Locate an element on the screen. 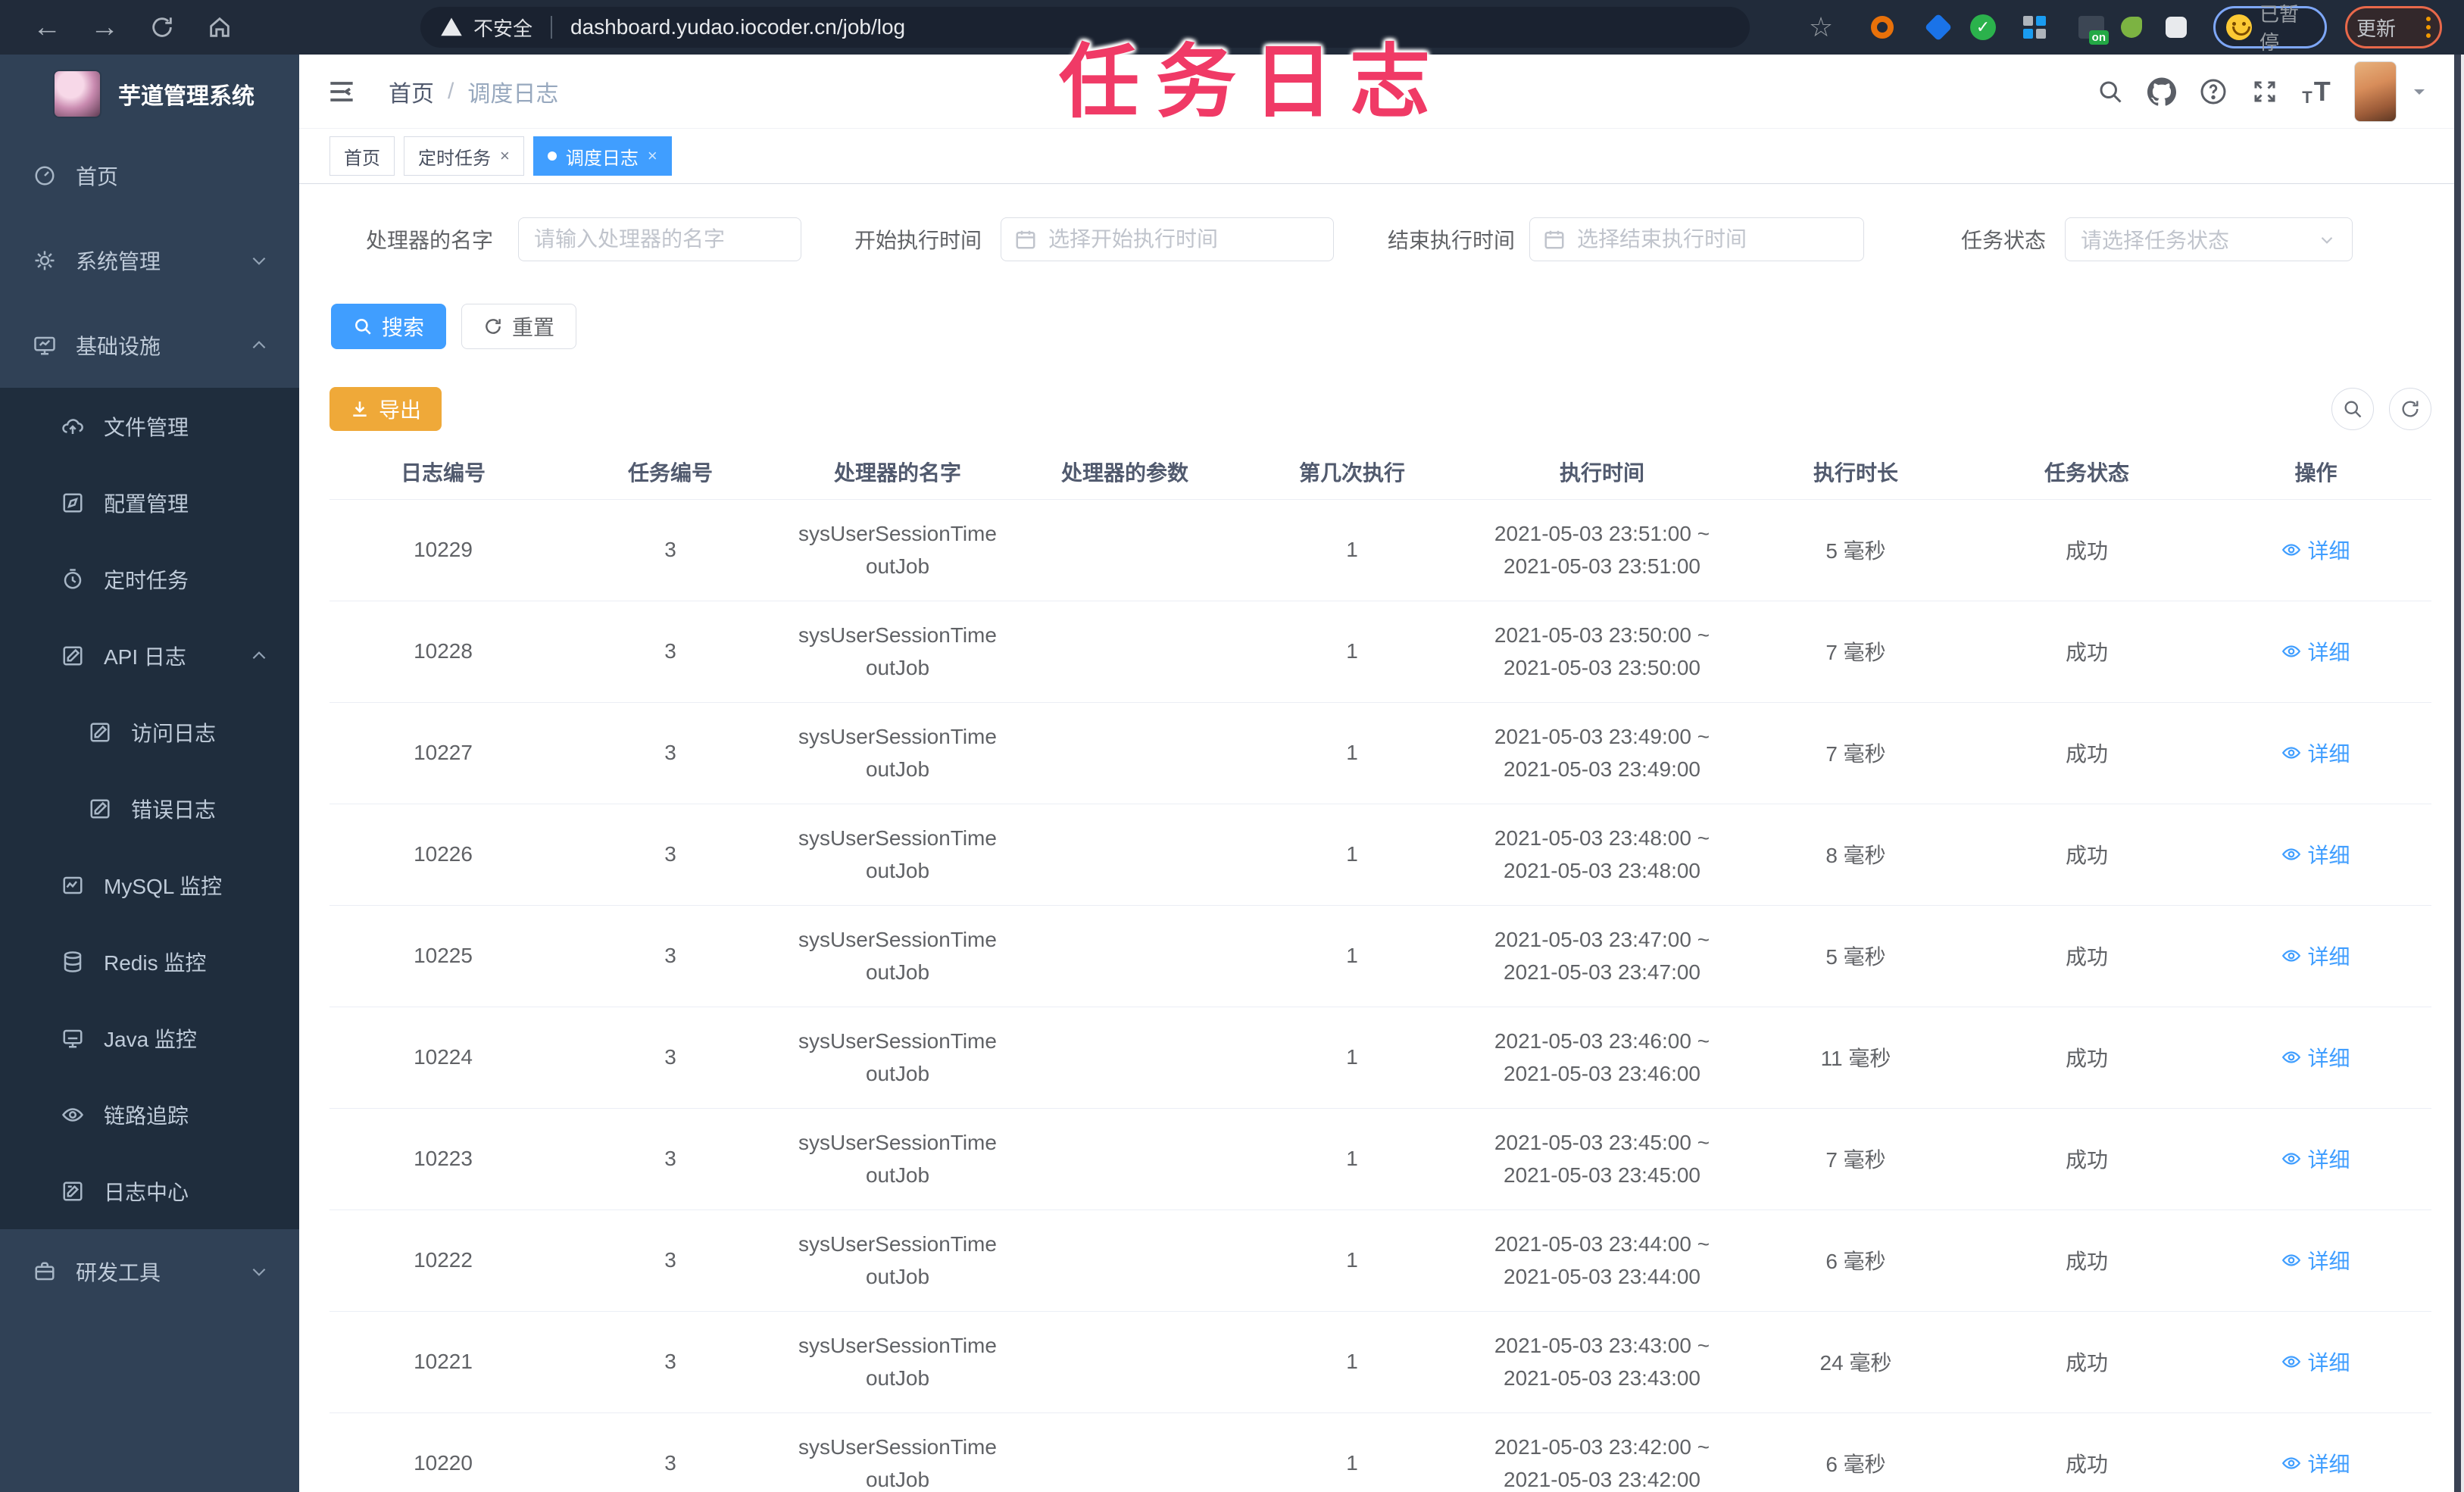 Image resolution: width=2464 pixels, height=1492 pixels. end-time-picker is located at coordinates (1696, 239).